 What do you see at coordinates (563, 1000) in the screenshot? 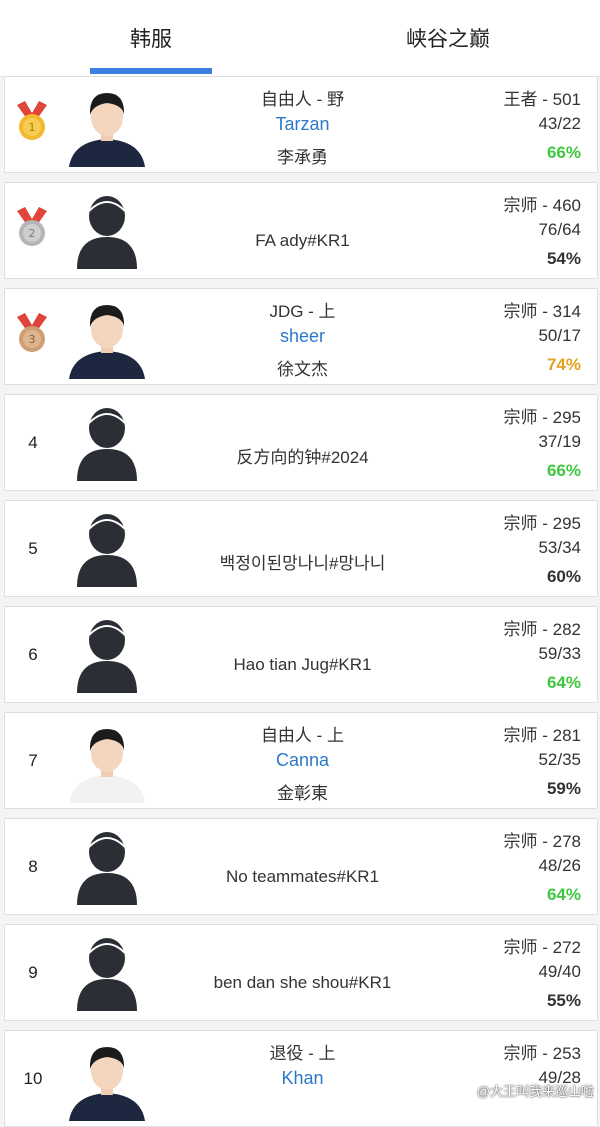
I see `win-rate: 55%` at bounding box center [563, 1000].